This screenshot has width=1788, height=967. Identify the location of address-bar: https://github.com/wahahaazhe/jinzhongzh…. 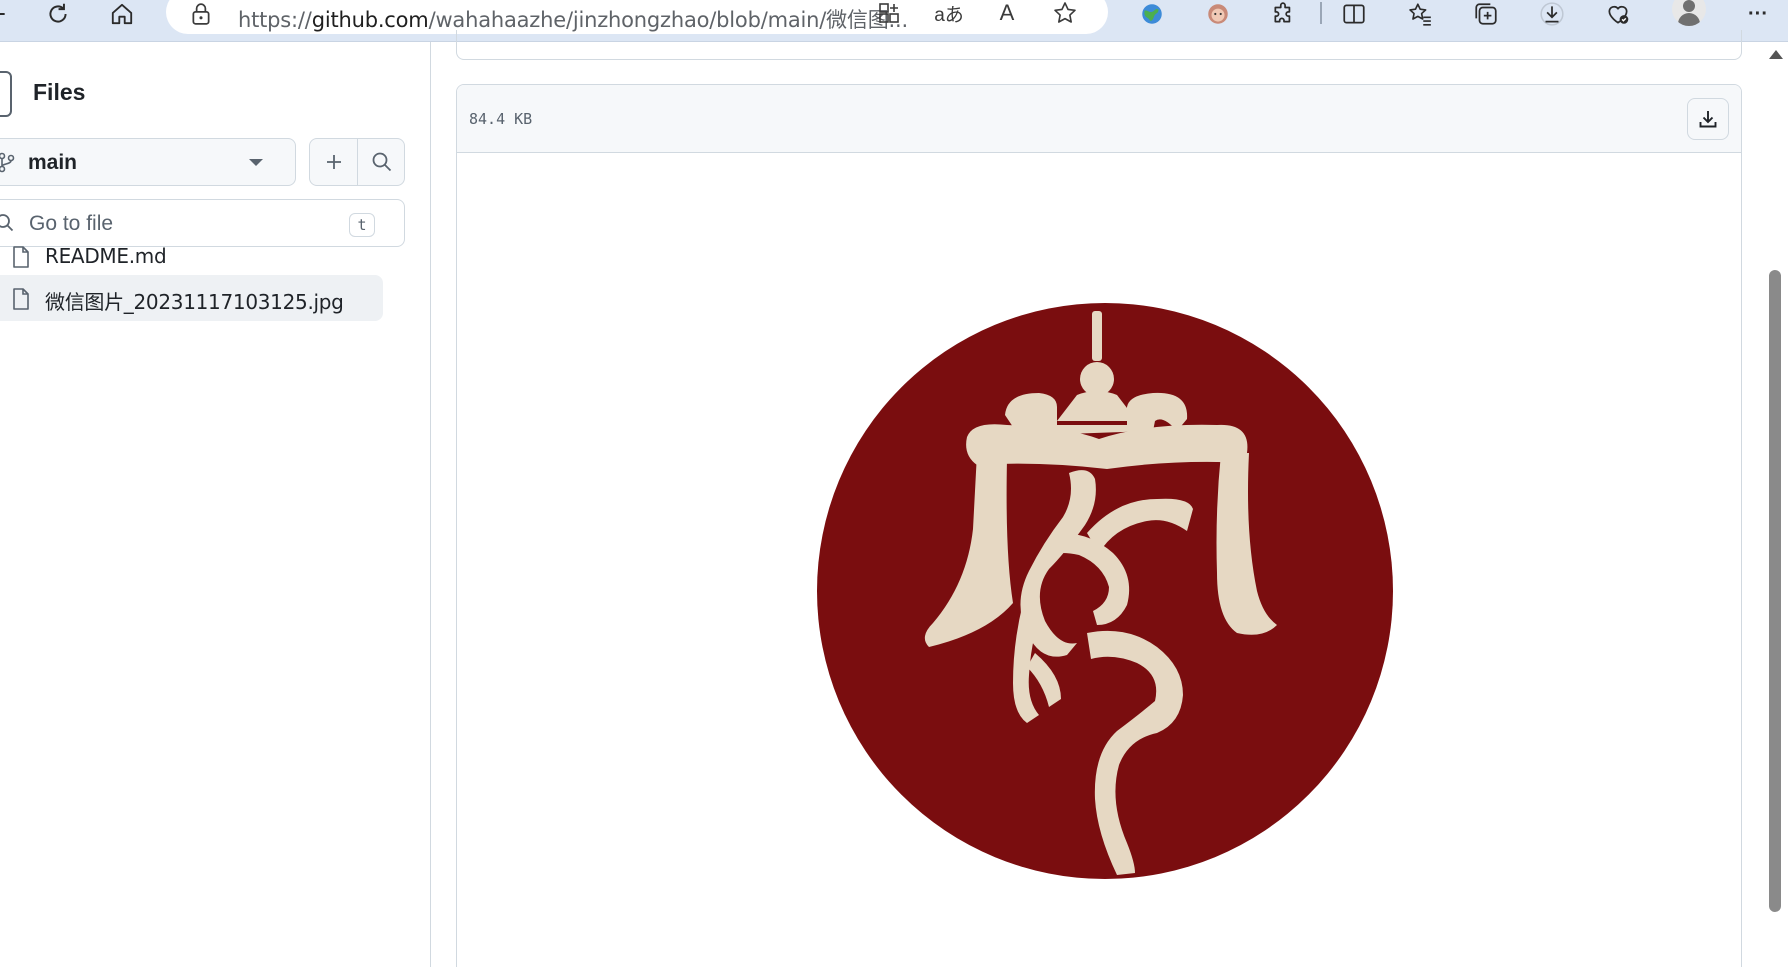
(637, 17).